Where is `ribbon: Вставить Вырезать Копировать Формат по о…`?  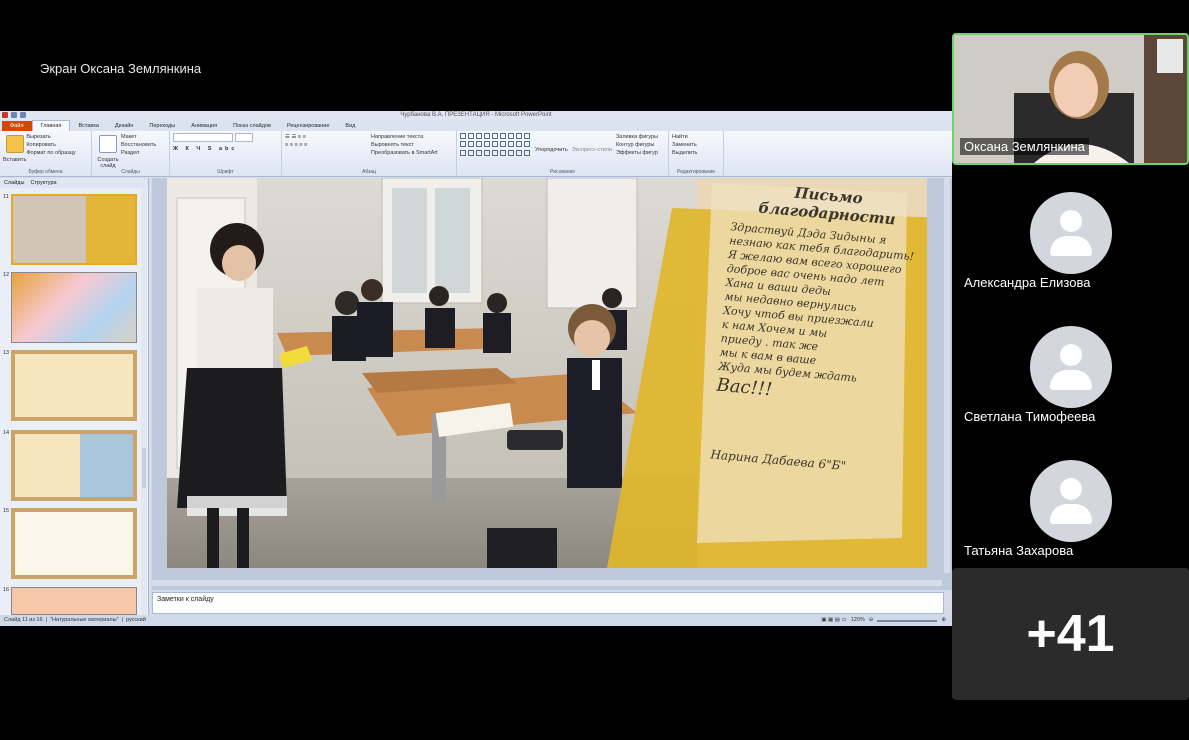
ribbon: Вставить Вырезать Копировать Формат по о… is located at coordinates (476, 154).